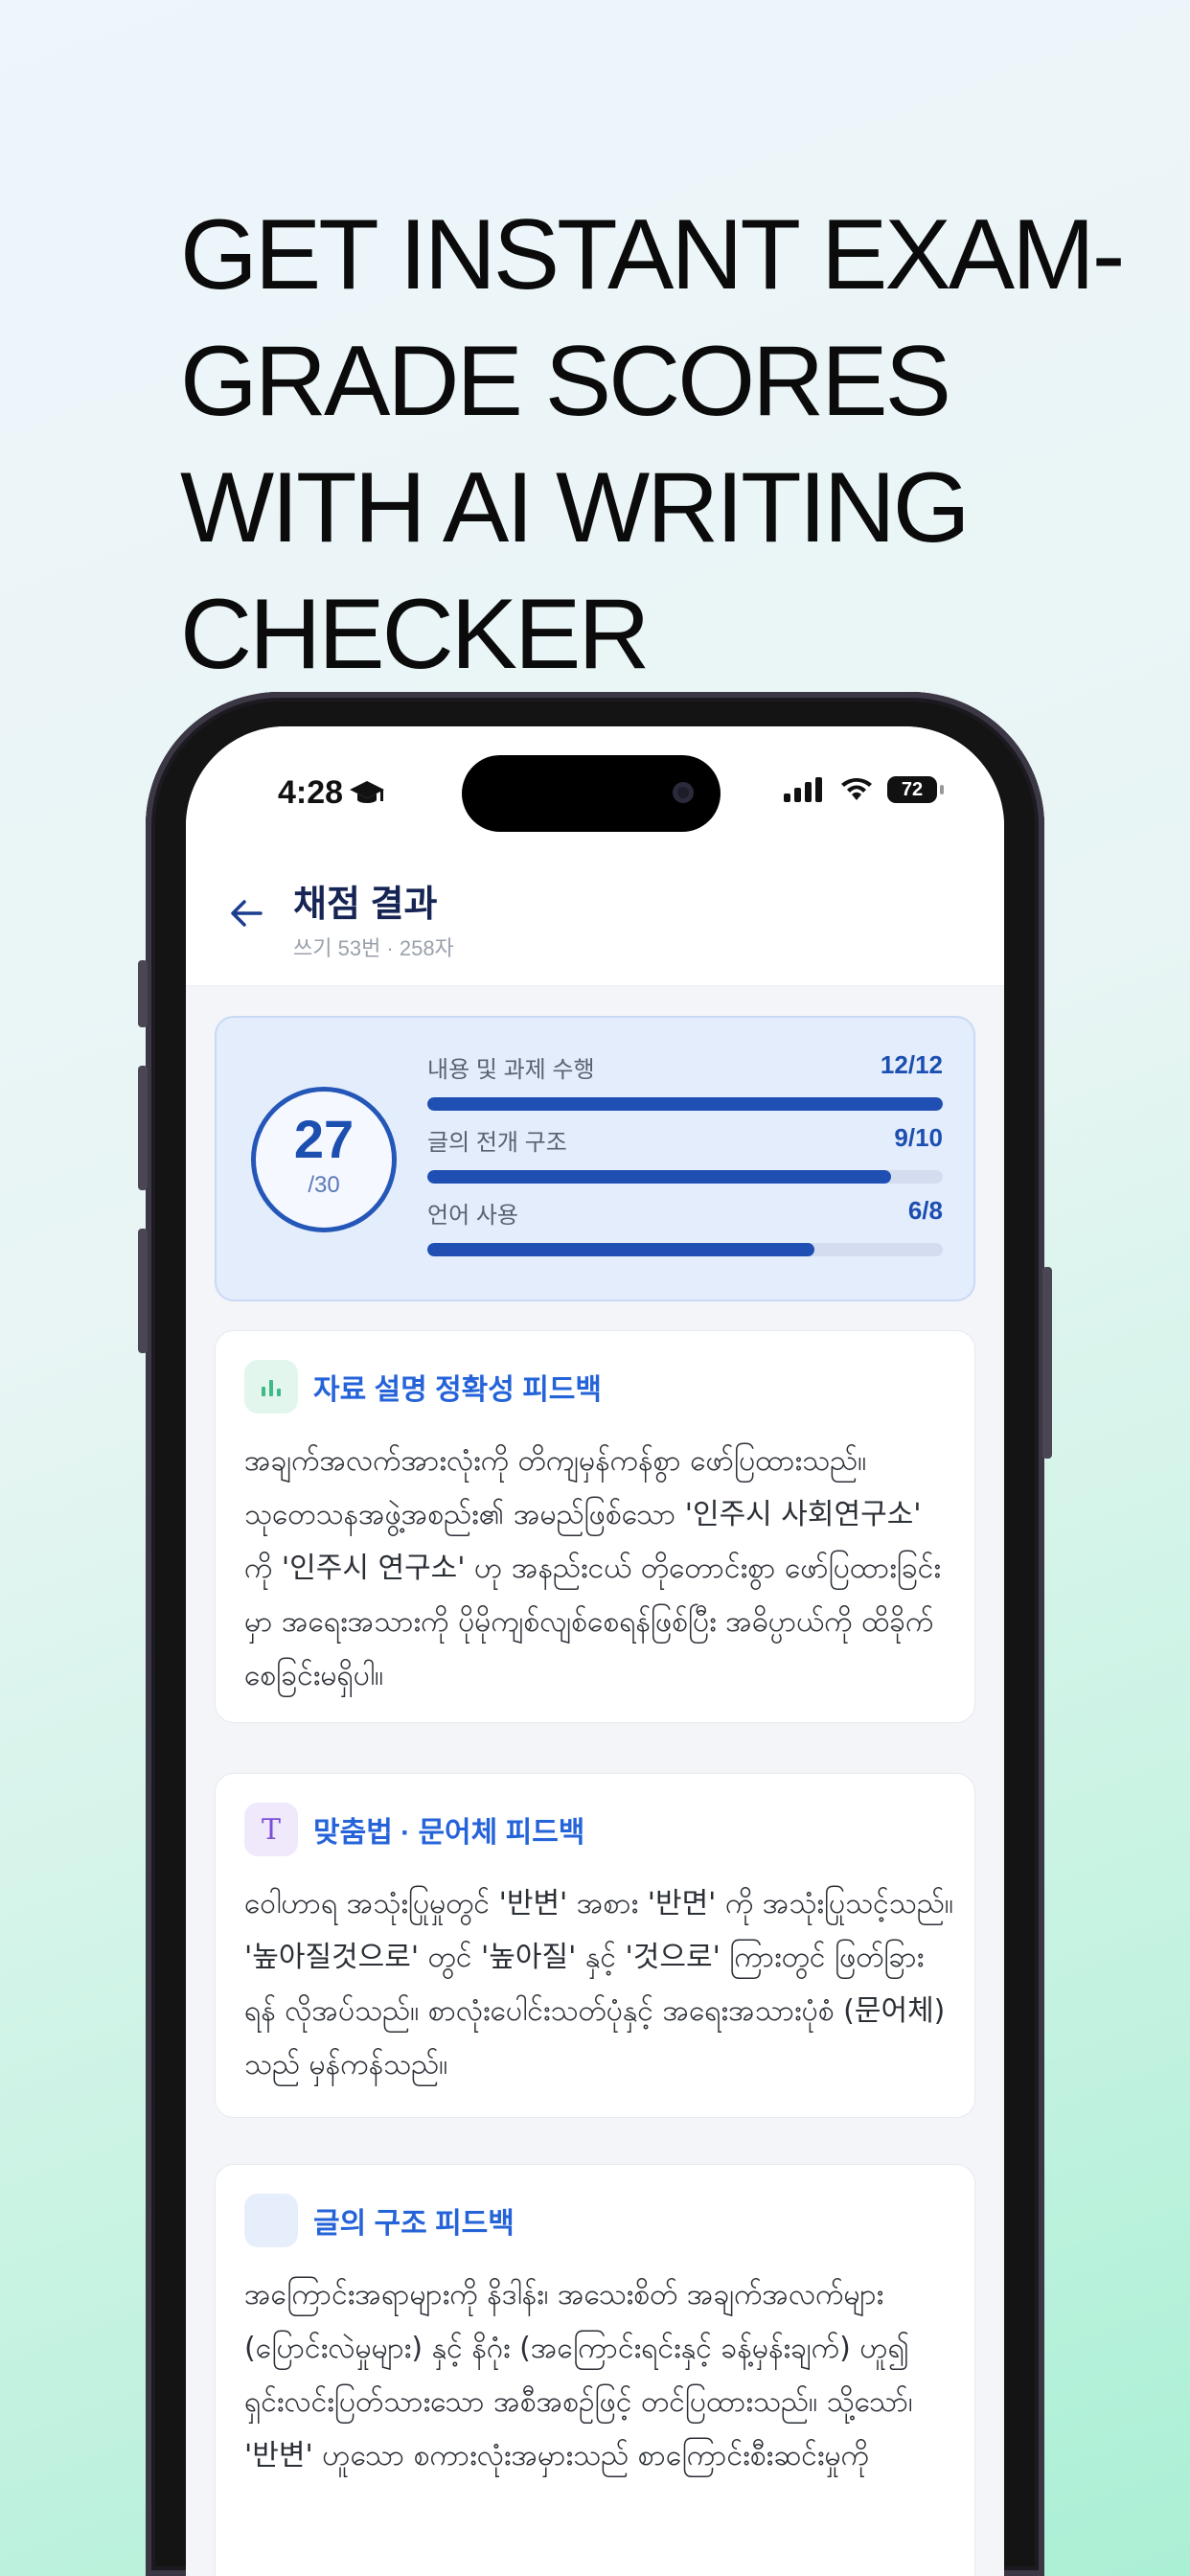 The height and width of the screenshot is (2576, 1190). I want to click on status-time: 4:28, so click(332, 793).